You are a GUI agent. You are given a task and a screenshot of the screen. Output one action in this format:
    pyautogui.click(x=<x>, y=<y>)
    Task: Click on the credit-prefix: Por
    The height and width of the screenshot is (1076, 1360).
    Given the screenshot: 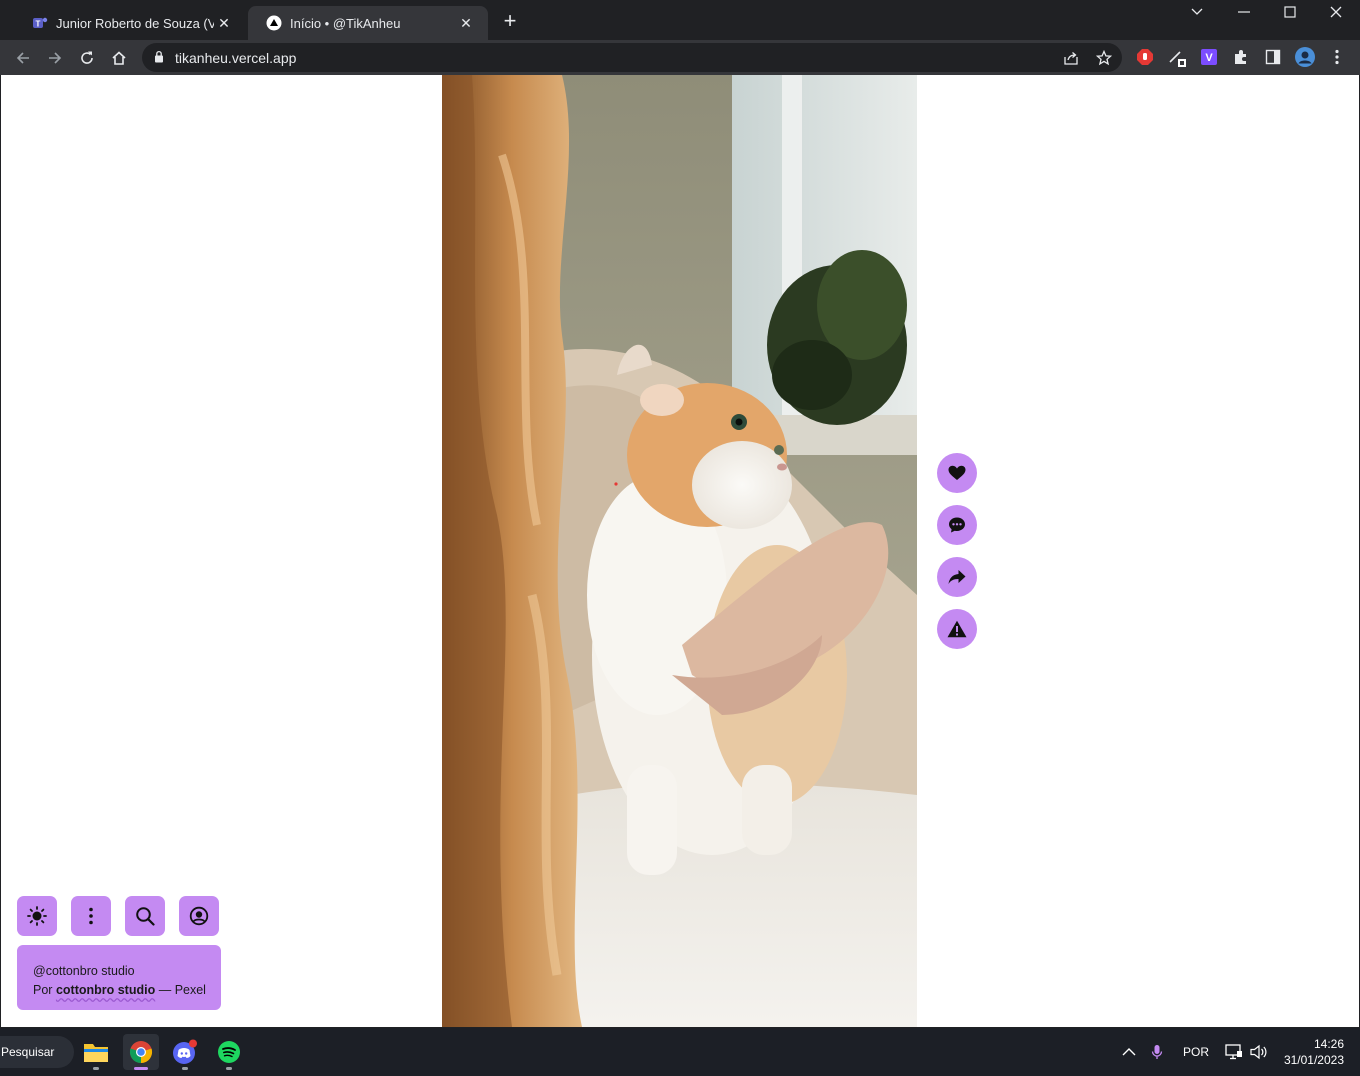 What is the action you would take?
    pyautogui.click(x=43, y=990)
    